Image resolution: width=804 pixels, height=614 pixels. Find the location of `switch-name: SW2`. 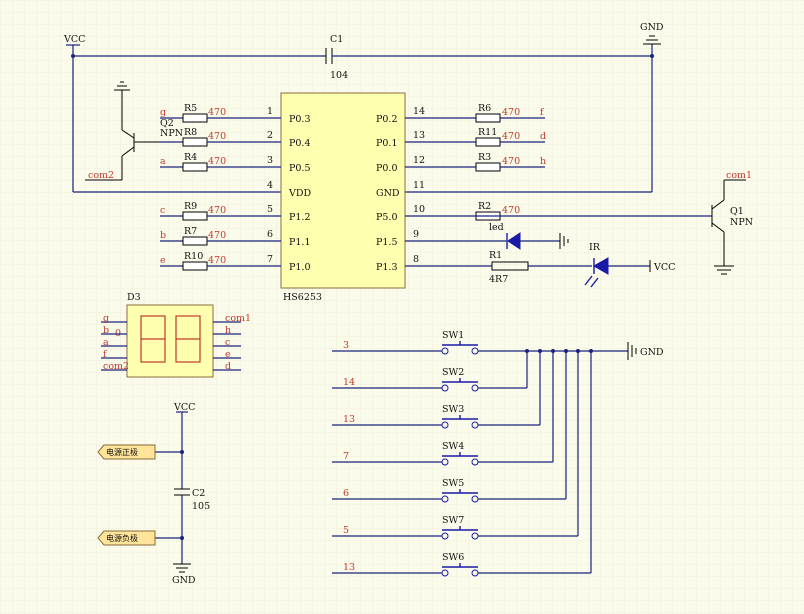

switch-name: SW2 is located at coordinates (453, 372).